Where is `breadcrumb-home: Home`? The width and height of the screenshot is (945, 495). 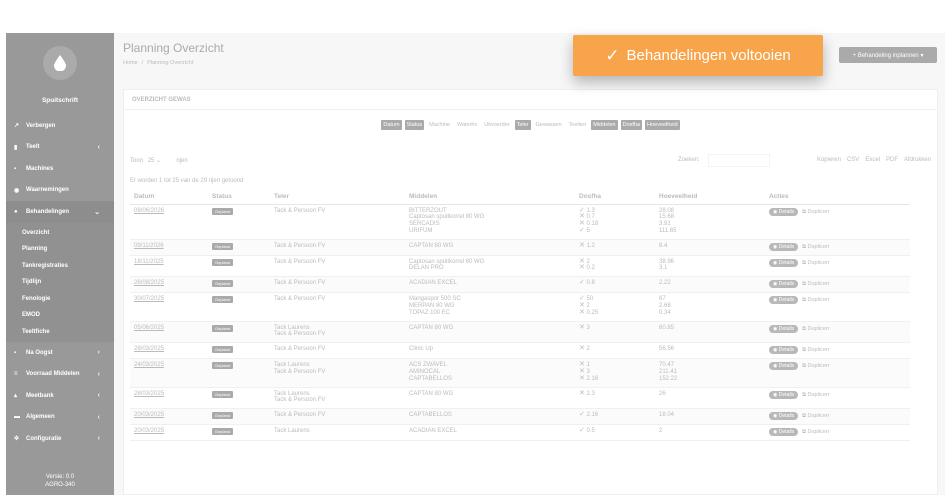
breadcrumb-home: Home is located at coordinates (130, 63).